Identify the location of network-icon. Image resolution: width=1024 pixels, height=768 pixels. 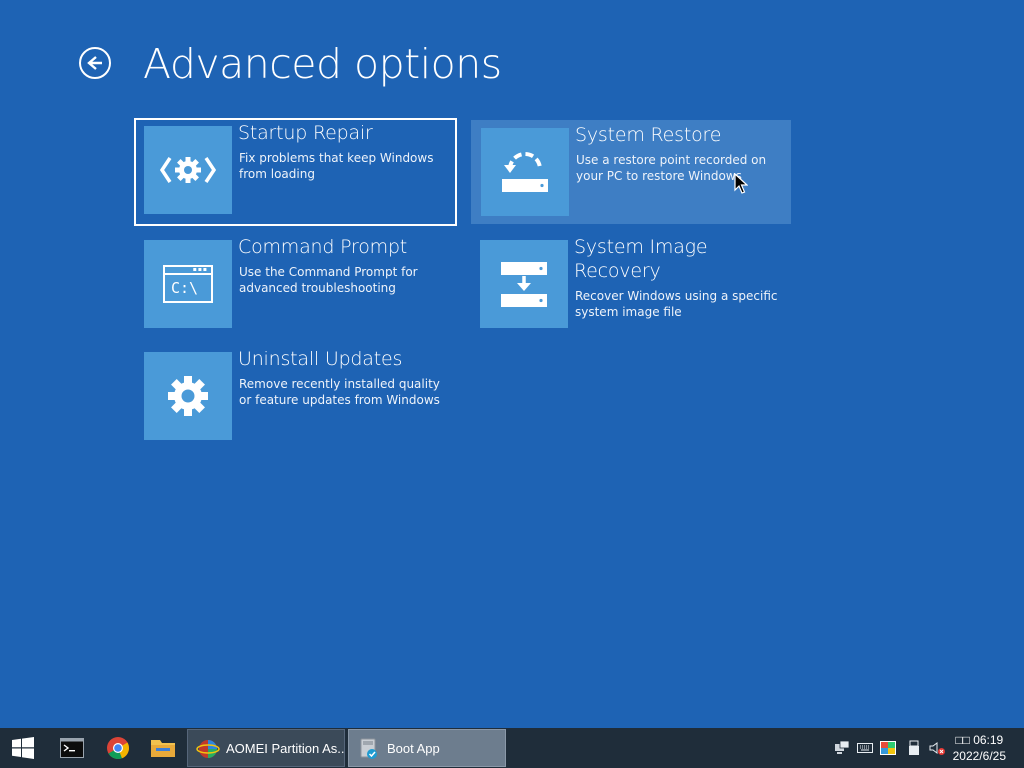
(842, 748).